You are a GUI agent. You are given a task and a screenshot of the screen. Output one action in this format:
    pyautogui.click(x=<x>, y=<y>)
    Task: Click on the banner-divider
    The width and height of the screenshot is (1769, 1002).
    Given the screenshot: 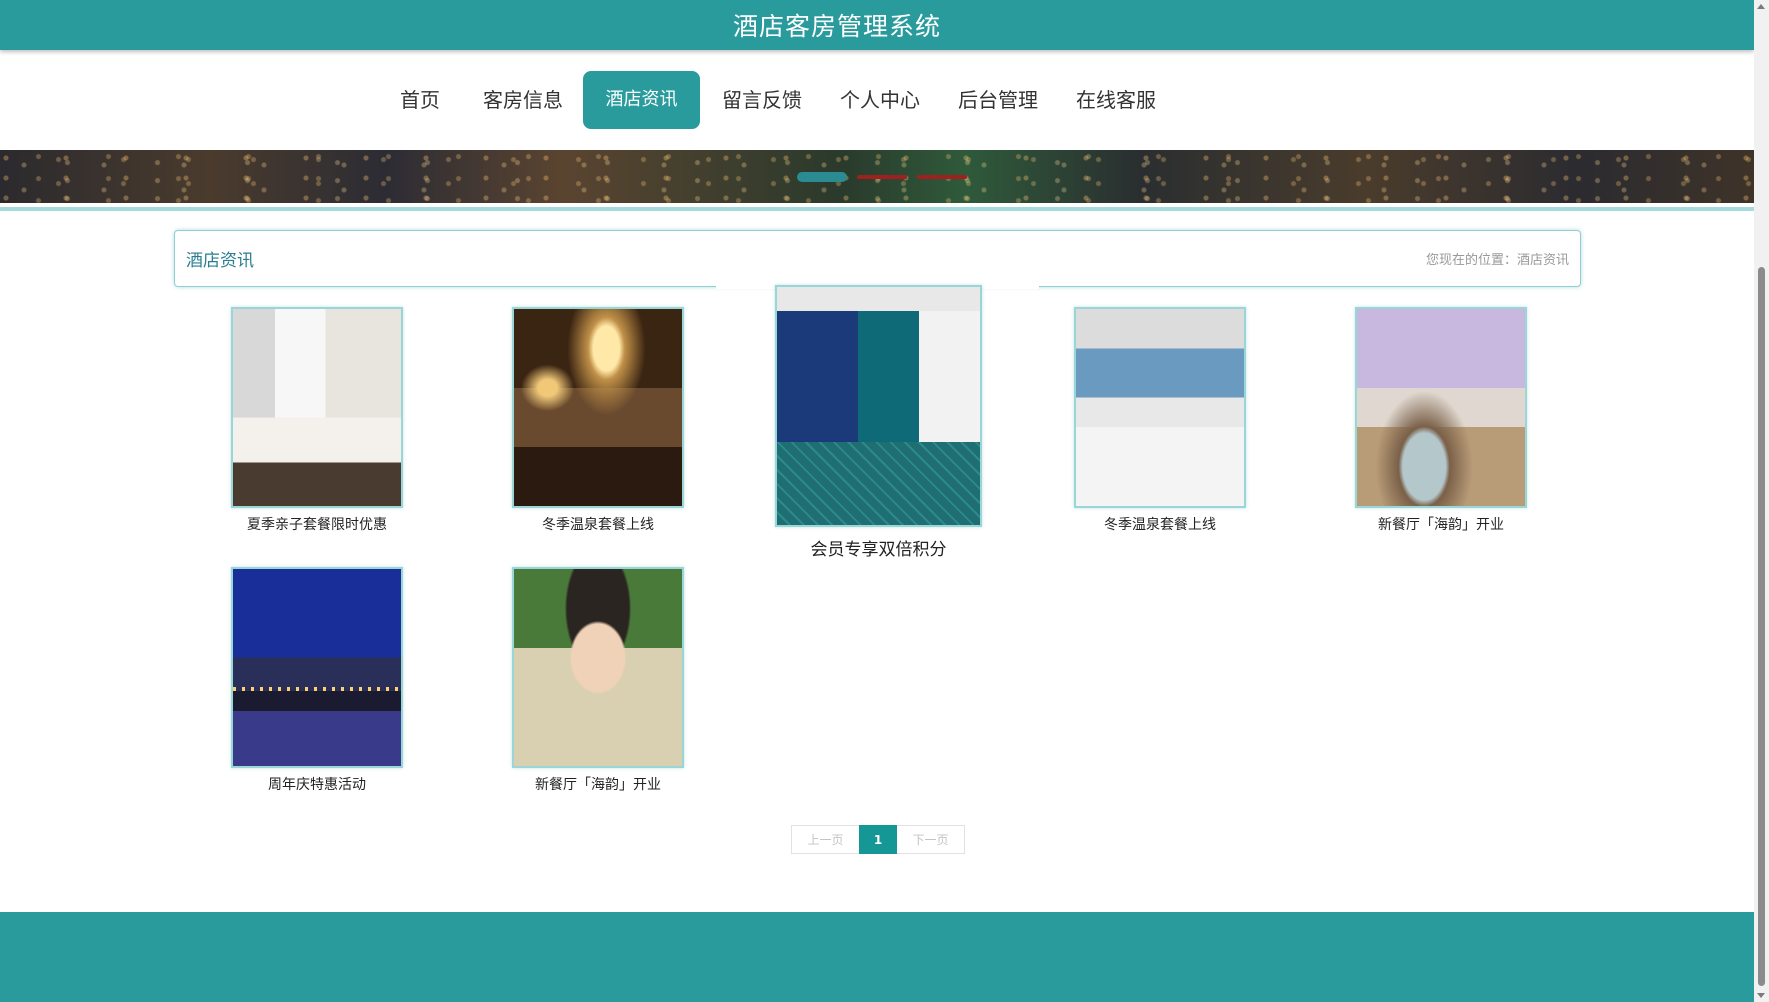 What is the action you would take?
    pyautogui.click(x=877, y=209)
    